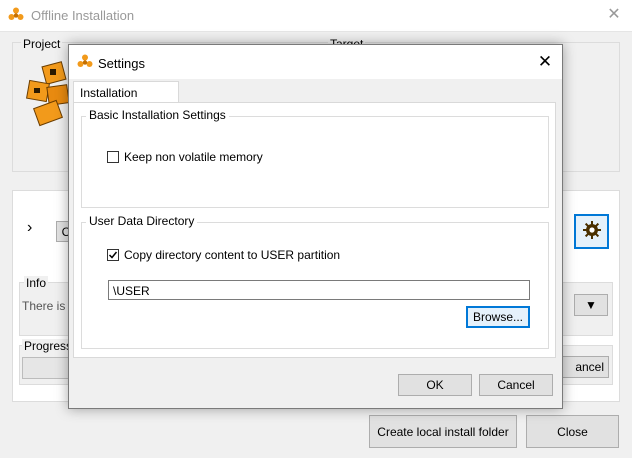  I want to click on checkmark-icon, so click(113, 255).